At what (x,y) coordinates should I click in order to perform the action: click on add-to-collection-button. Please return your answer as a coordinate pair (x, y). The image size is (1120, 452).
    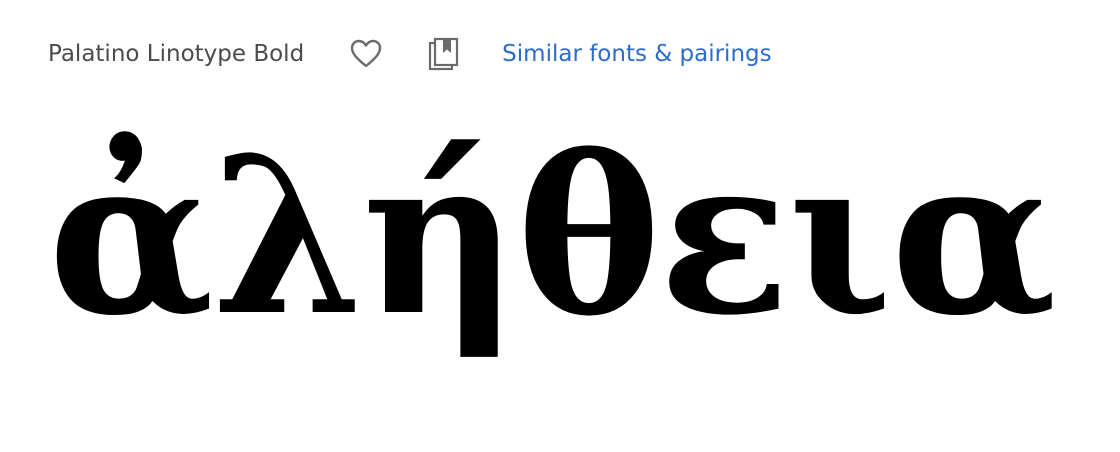
    Looking at the image, I should click on (444, 54).